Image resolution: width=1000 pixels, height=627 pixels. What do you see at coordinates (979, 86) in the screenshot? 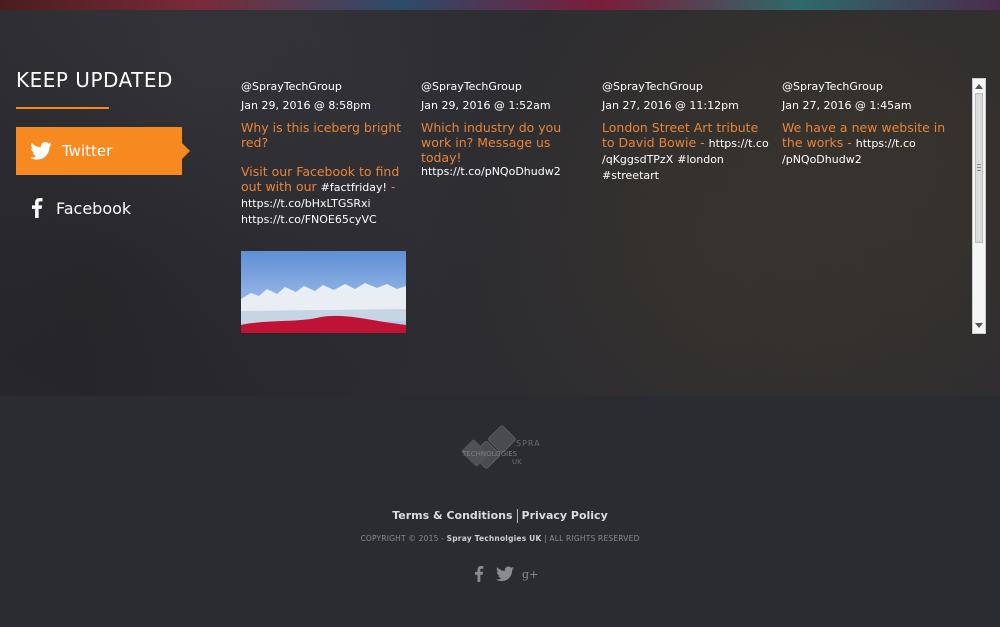
I see `scroll-up-arrow-icon` at bounding box center [979, 86].